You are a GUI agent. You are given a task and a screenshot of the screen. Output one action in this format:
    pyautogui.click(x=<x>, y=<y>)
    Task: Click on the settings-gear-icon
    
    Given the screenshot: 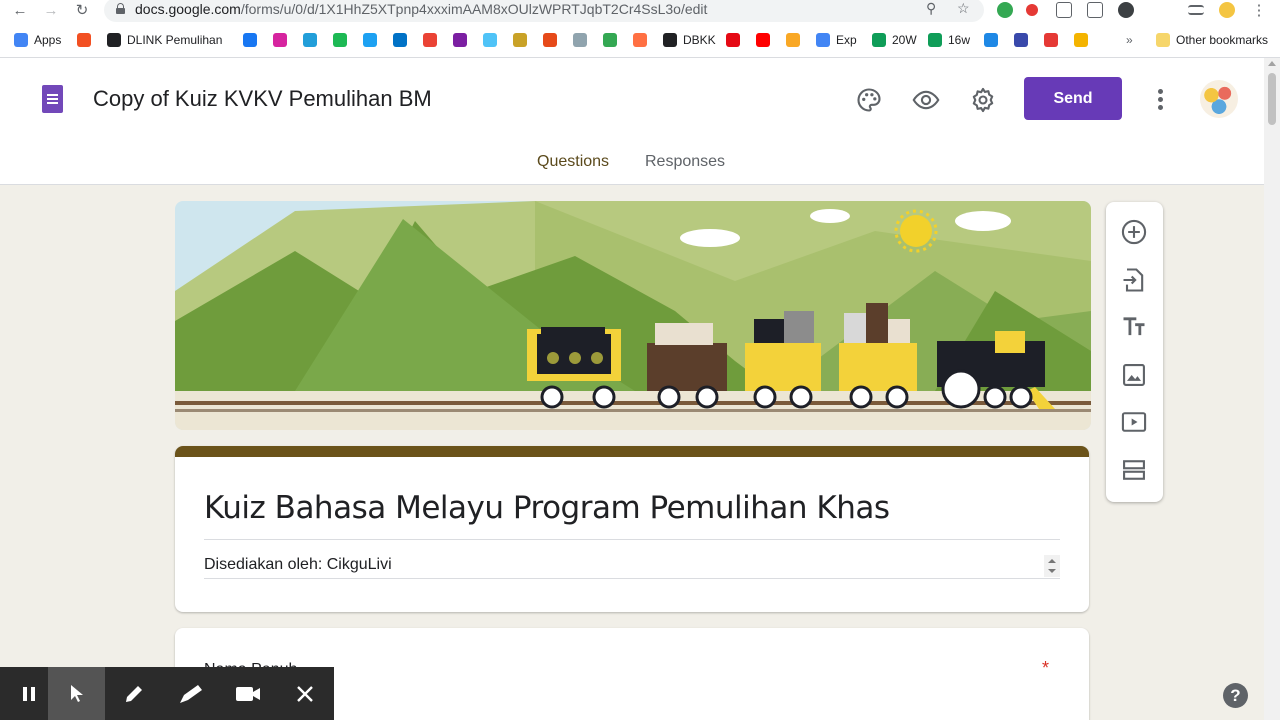 What is the action you would take?
    pyautogui.click(x=983, y=100)
    